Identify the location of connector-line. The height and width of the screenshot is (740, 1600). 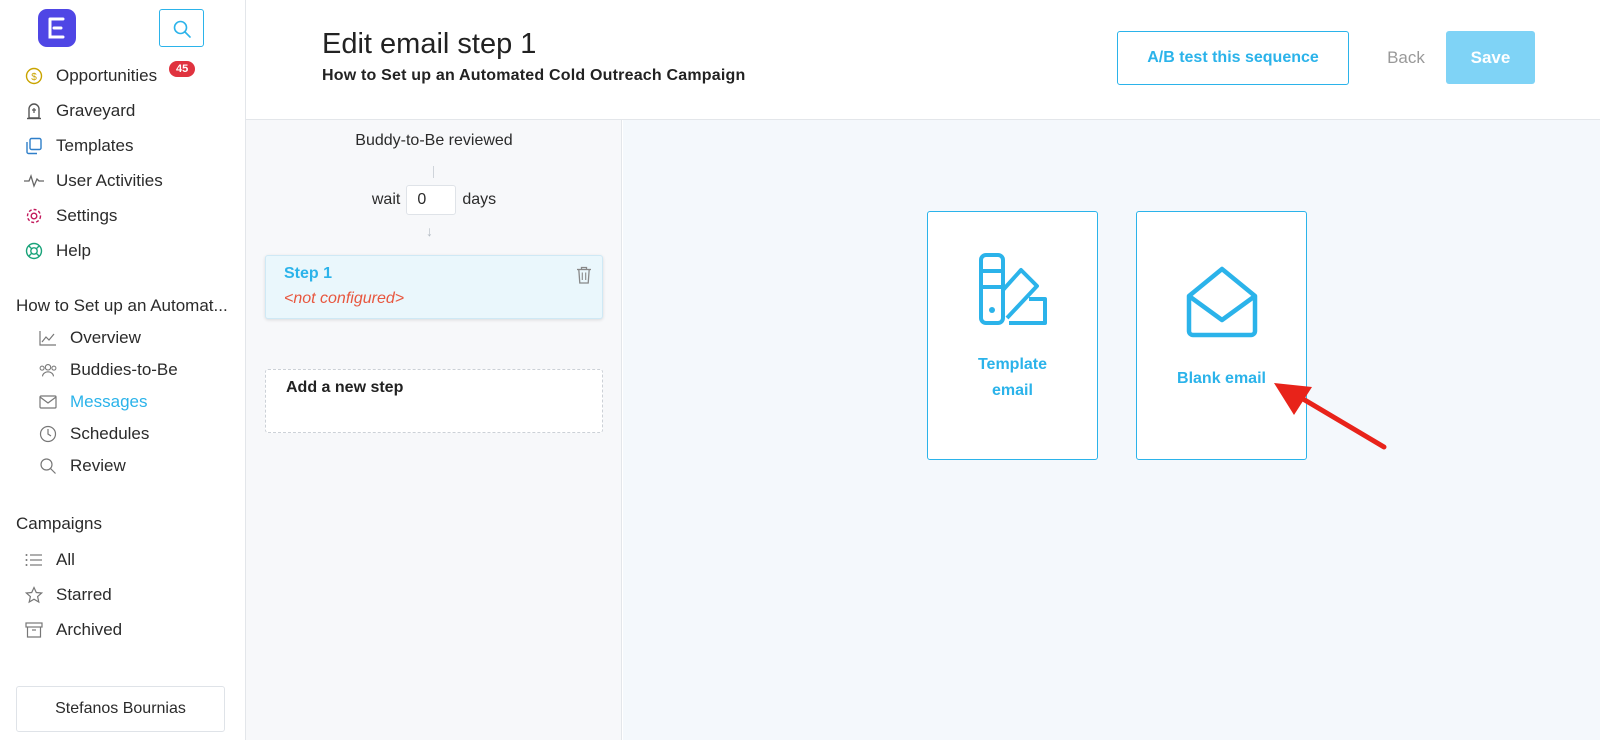
(433, 172).